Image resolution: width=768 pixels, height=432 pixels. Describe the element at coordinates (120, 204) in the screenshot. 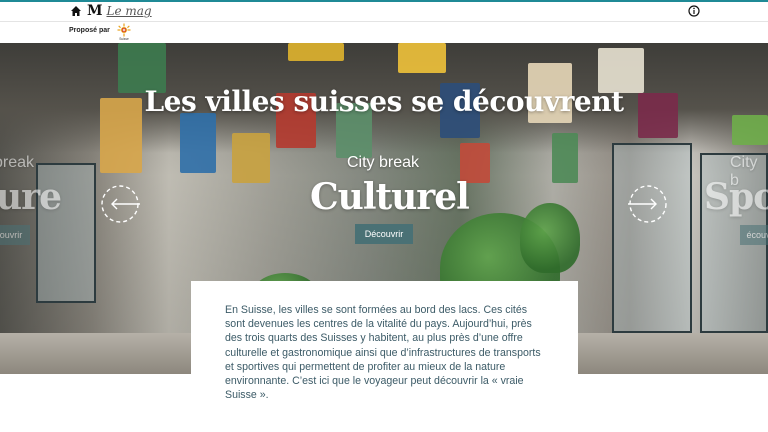

I see `arrow-left-icon` at that location.